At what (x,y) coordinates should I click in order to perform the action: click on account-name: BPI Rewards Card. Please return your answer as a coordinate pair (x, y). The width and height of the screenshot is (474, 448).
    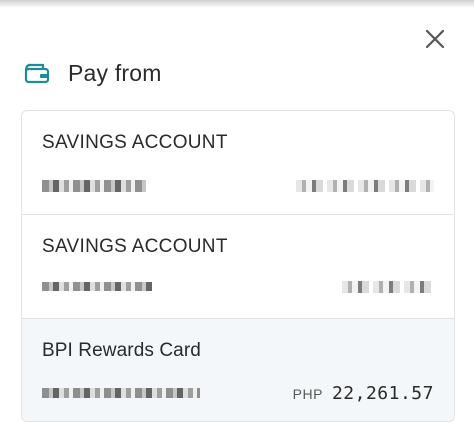
    Looking at the image, I should click on (121, 350).